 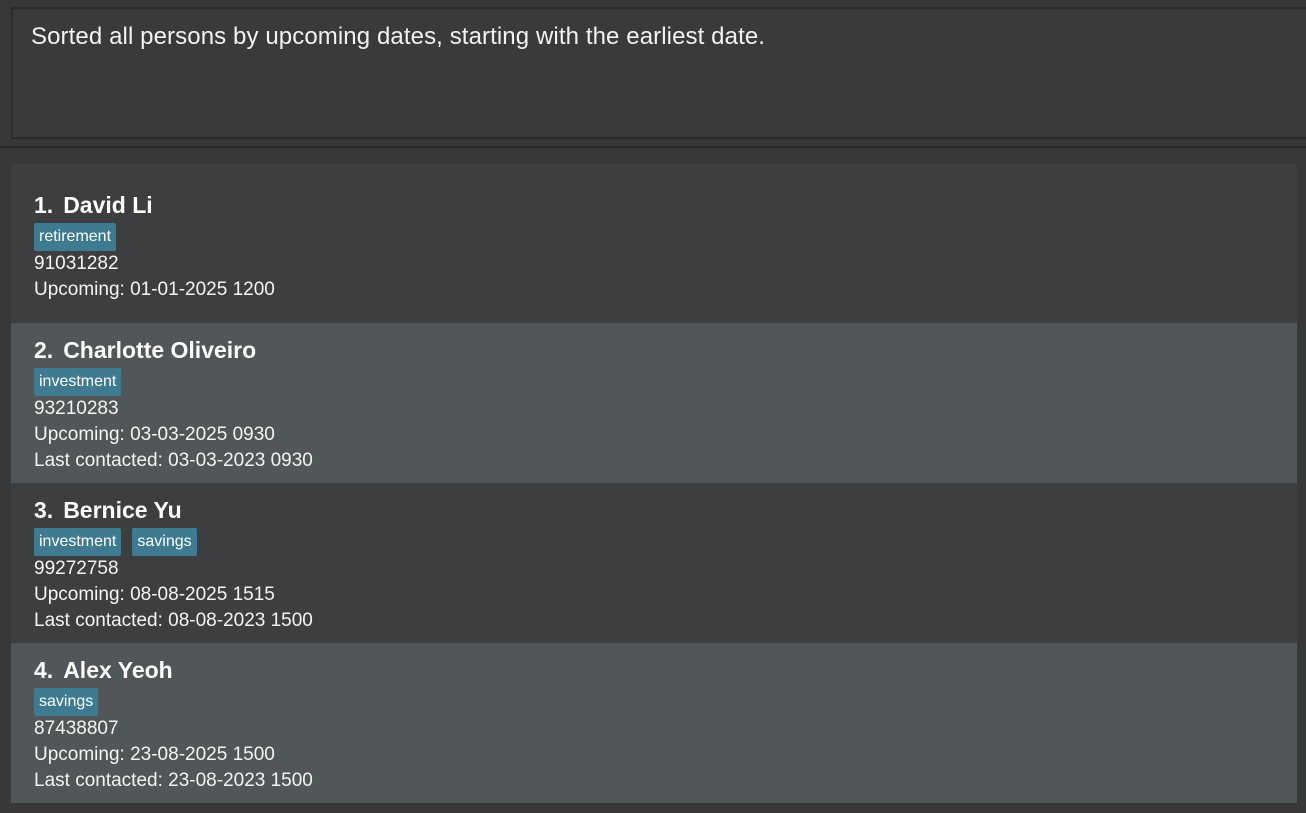 What do you see at coordinates (665, 382) in the screenshot?
I see `tag-list: investment` at bounding box center [665, 382].